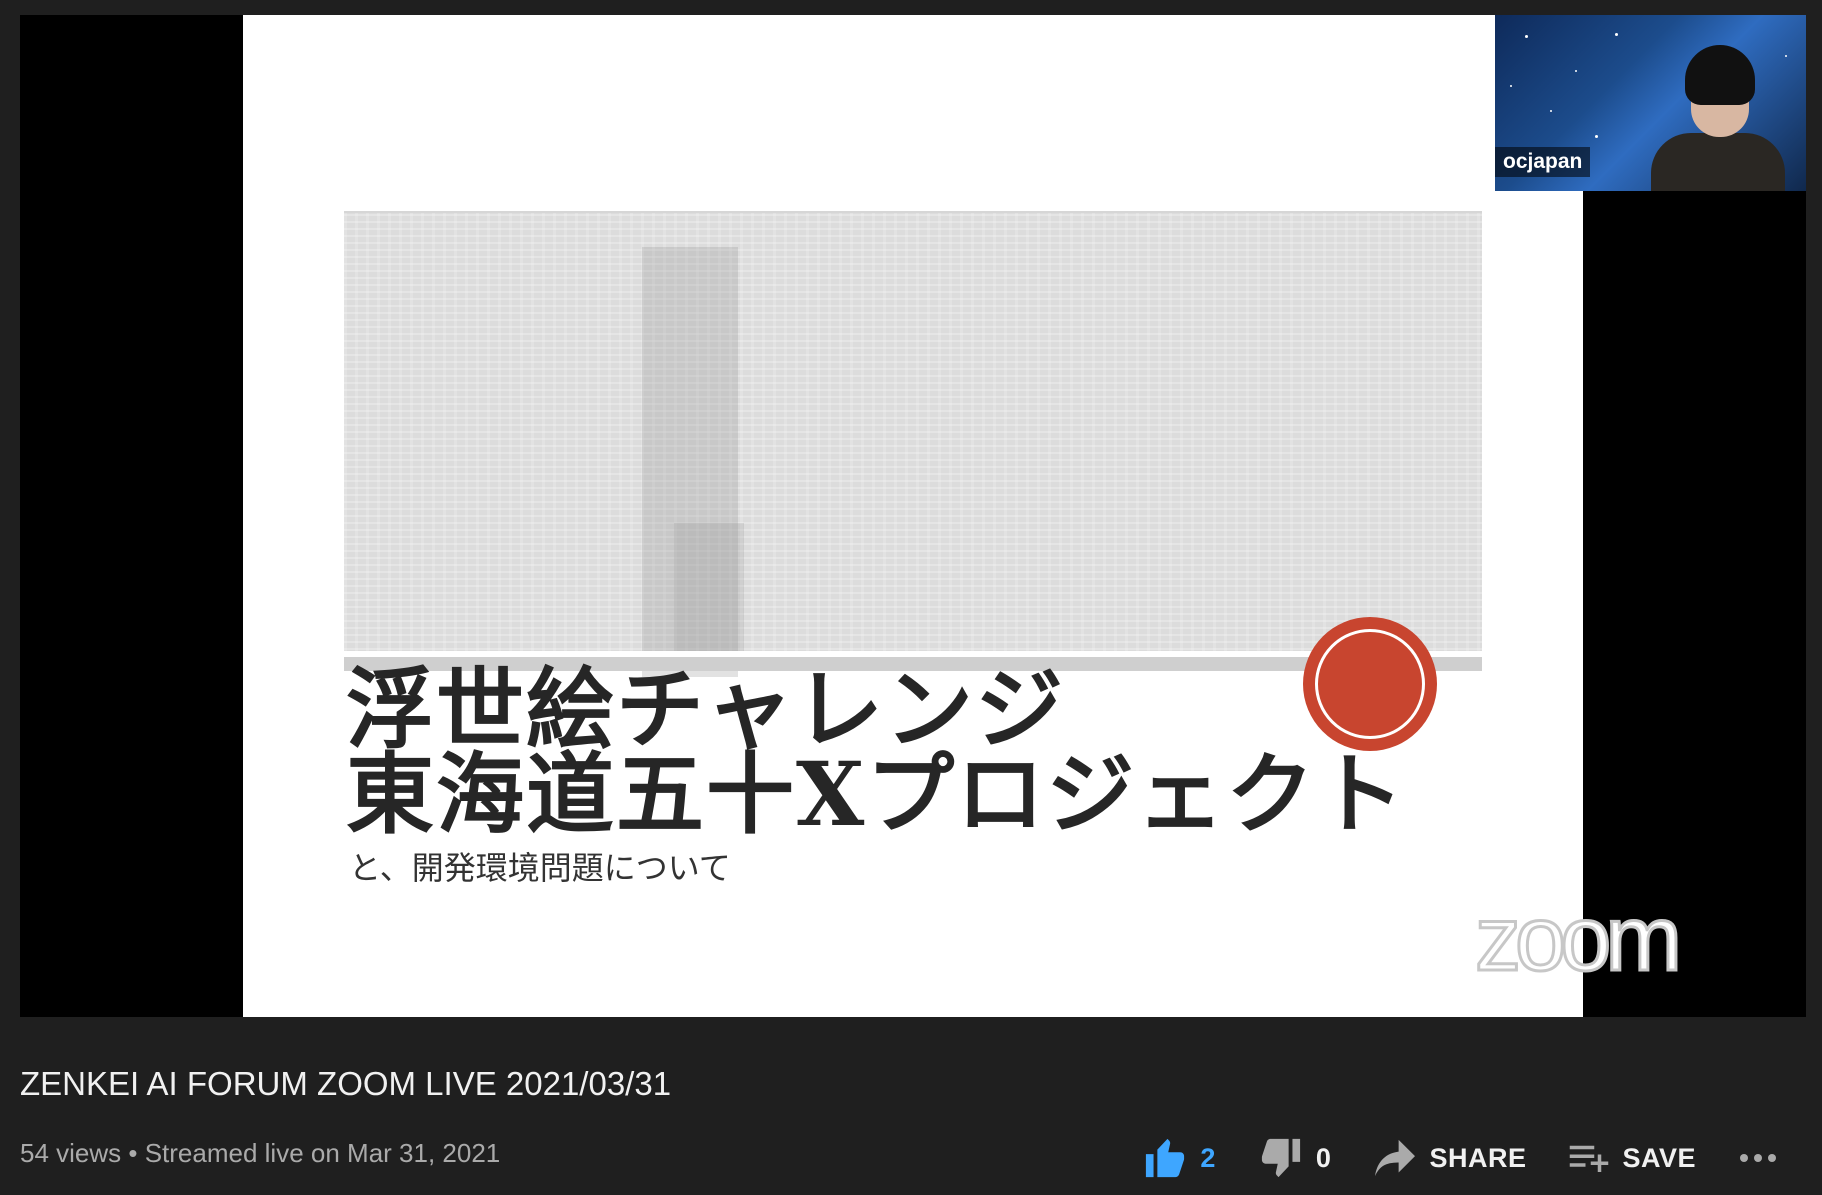 The height and width of the screenshot is (1195, 1822). What do you see at coordinates (1589, 1158) in the screenshot?
I see `playlist-add-icon` at bounding box center [1589, 1158].